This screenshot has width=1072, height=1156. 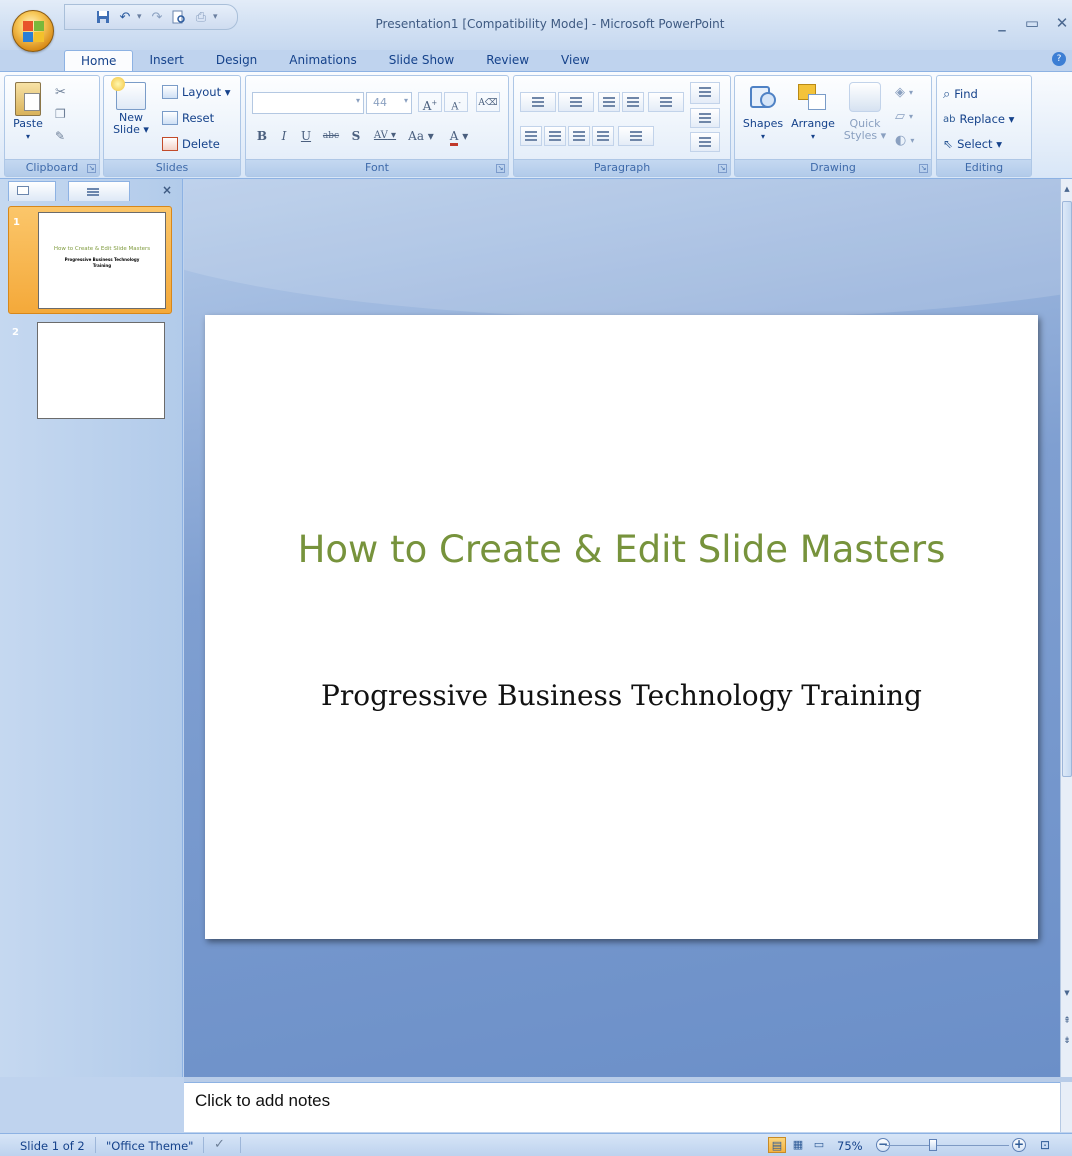 I want to click on notes-pane: Click to add notes, so click(x=622, y=1107).